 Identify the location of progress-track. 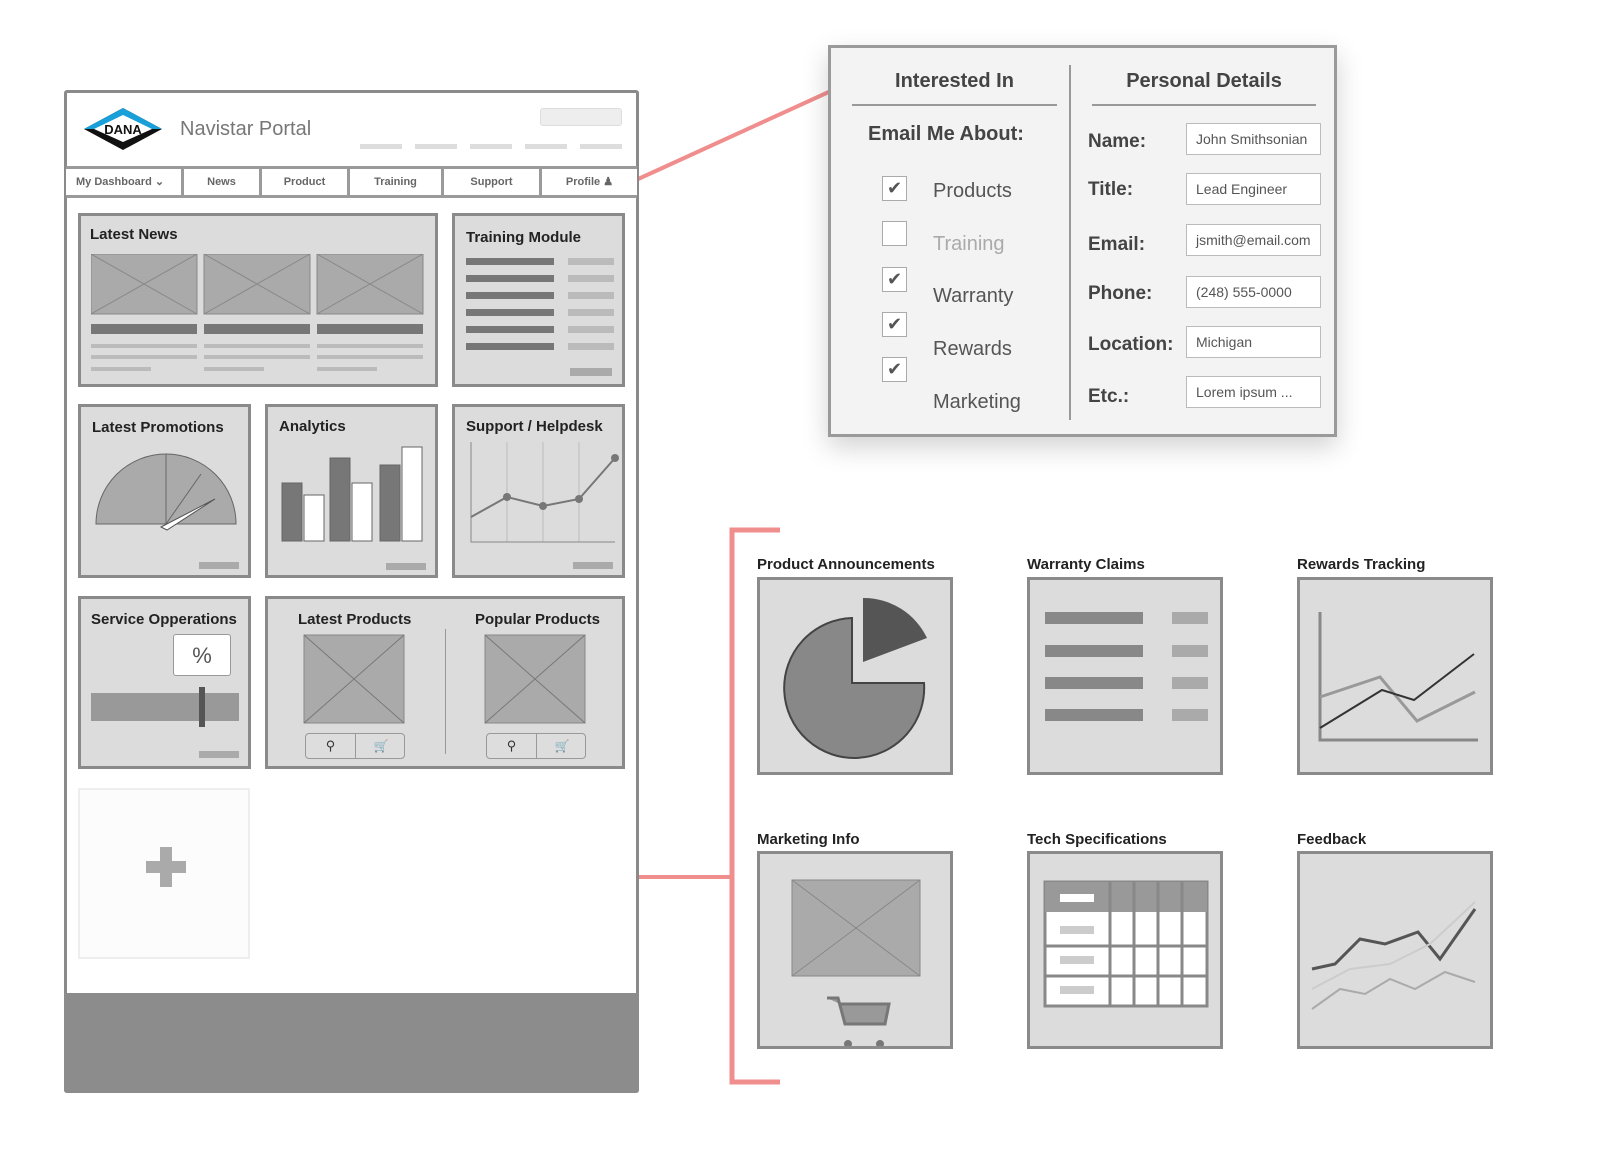
(165, 707).